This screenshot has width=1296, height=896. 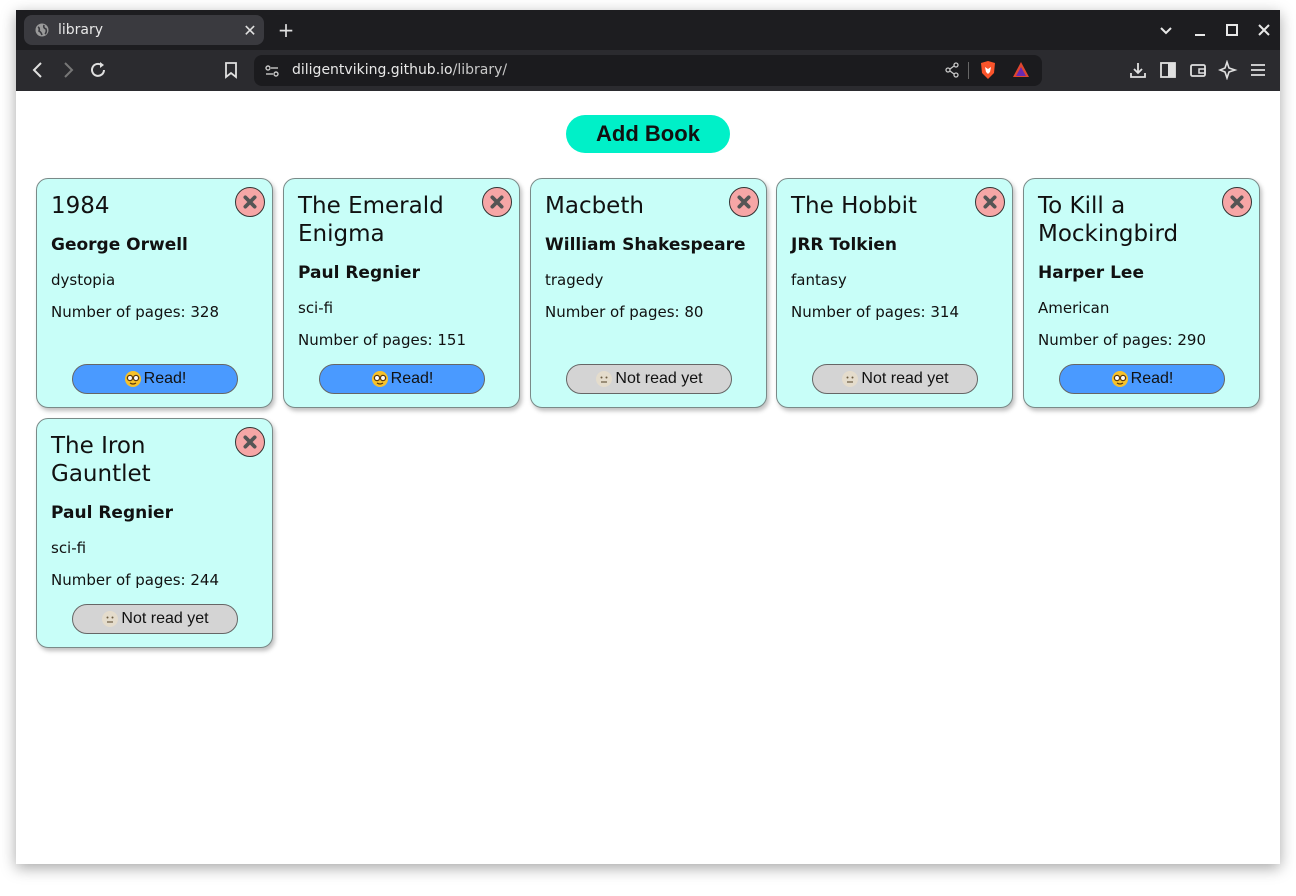 What do you see at coordinates (250, 30) in the screenshot?
I see `close-tab-icon: ✕` at bounding box center [250, 30].